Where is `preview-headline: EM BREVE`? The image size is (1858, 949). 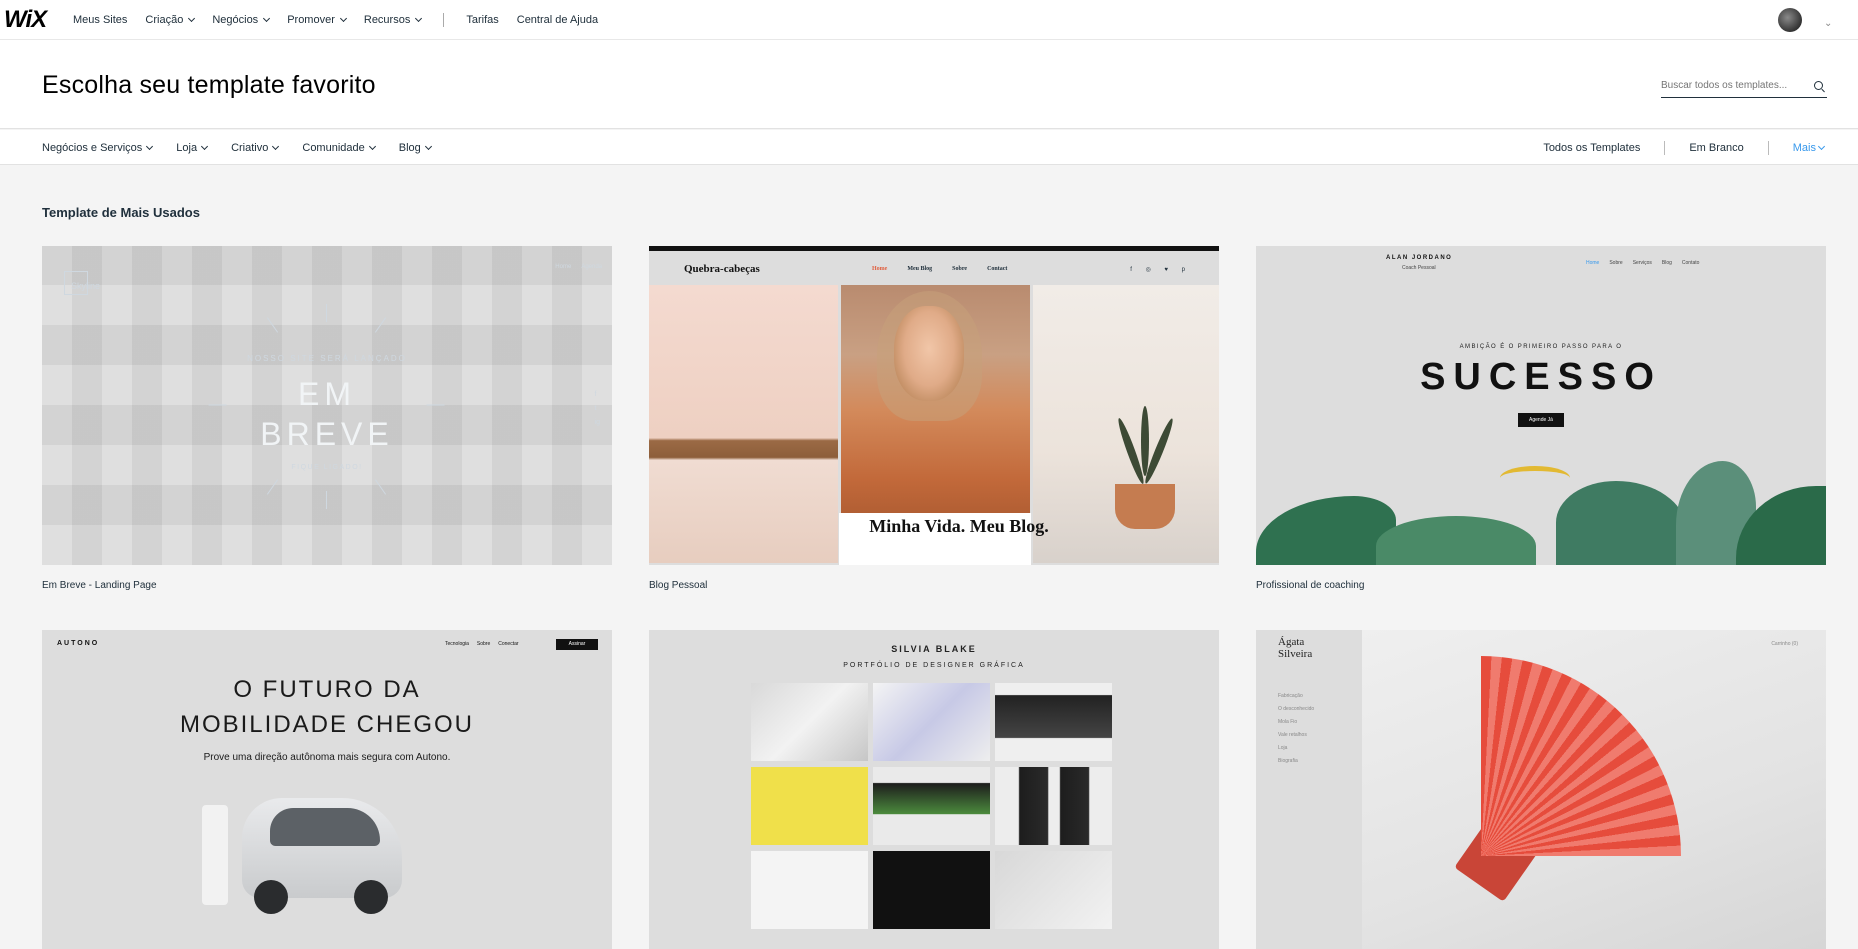
preview-headline: EM BREVE is located at coordinates (327, 414).